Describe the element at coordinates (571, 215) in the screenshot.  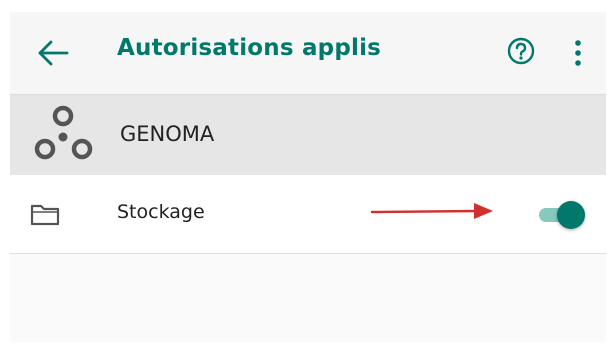
I see `toggle-thumb` at that location.